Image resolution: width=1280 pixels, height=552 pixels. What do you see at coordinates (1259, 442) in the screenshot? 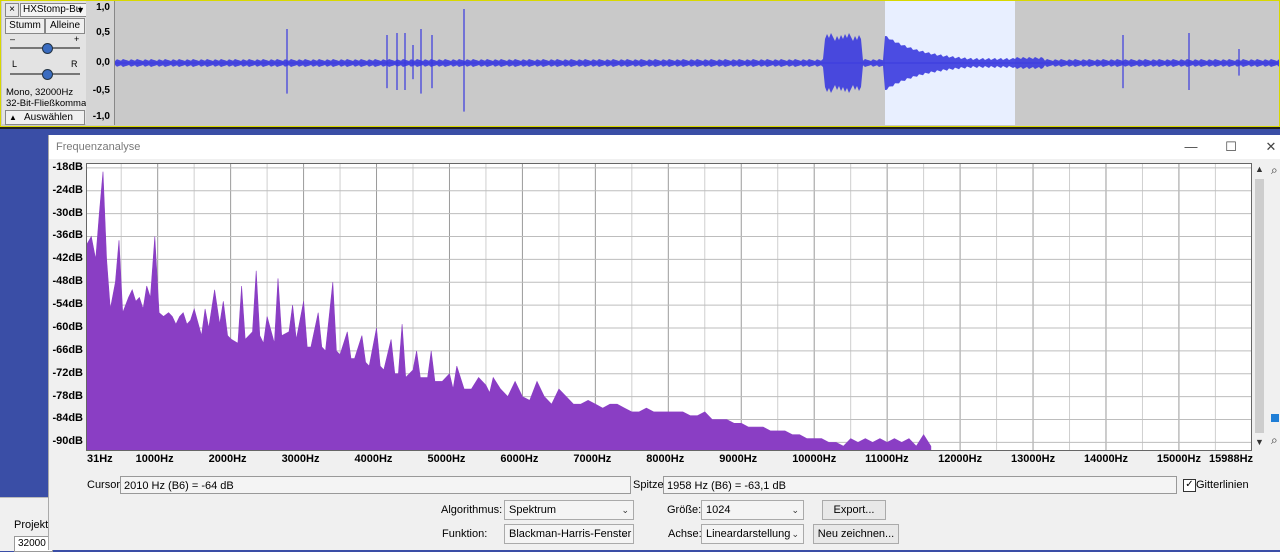
I see `scroll-down-icon: ▼` at bounding box center [1259, 442].